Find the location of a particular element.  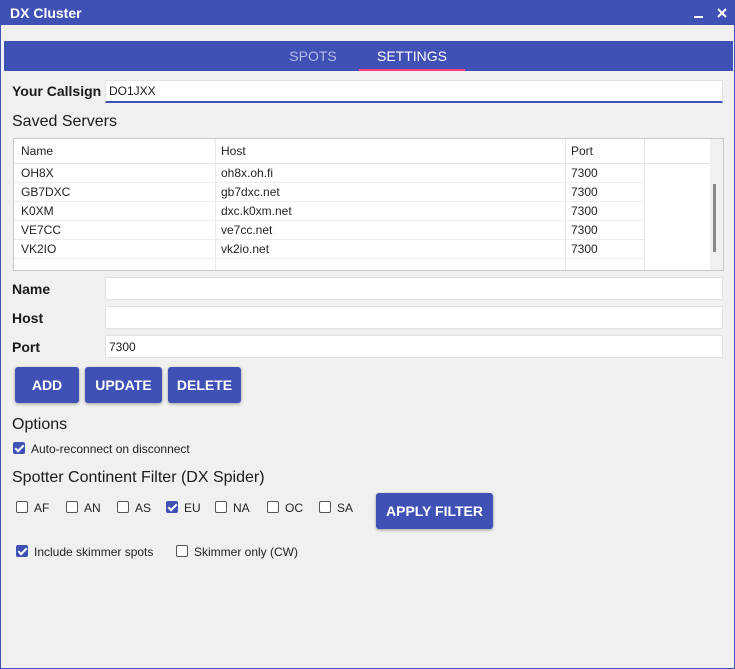

skimmer-only-label: Skimmer only (CW) is located at coordinates (246, 552).